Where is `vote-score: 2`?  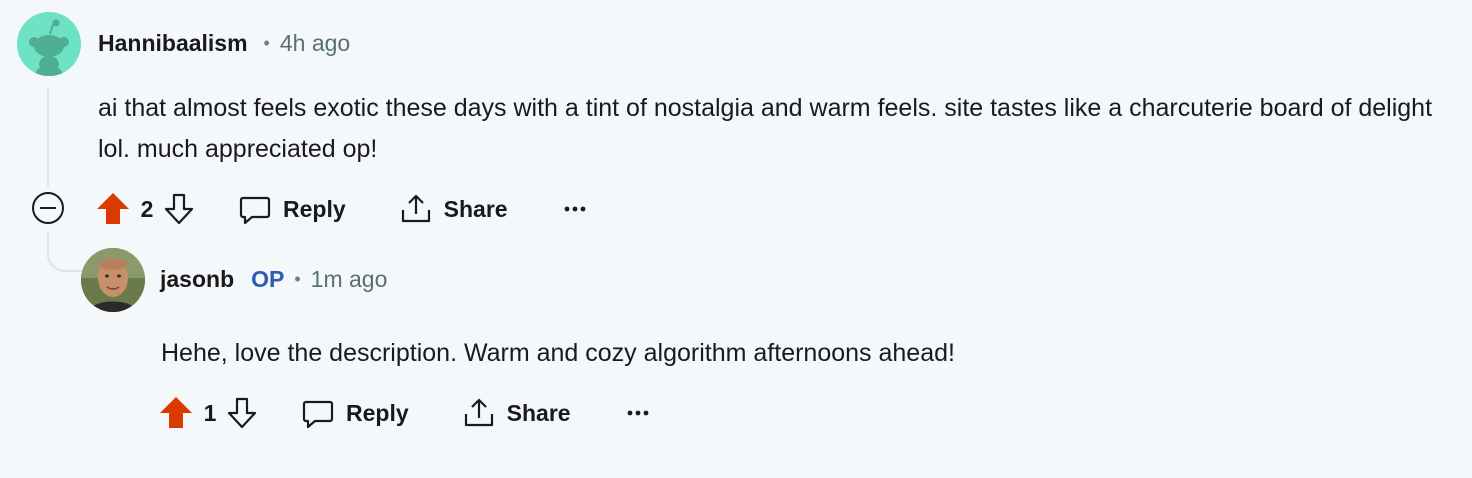
vote-score: 2 is located at coordinates (147, 208).